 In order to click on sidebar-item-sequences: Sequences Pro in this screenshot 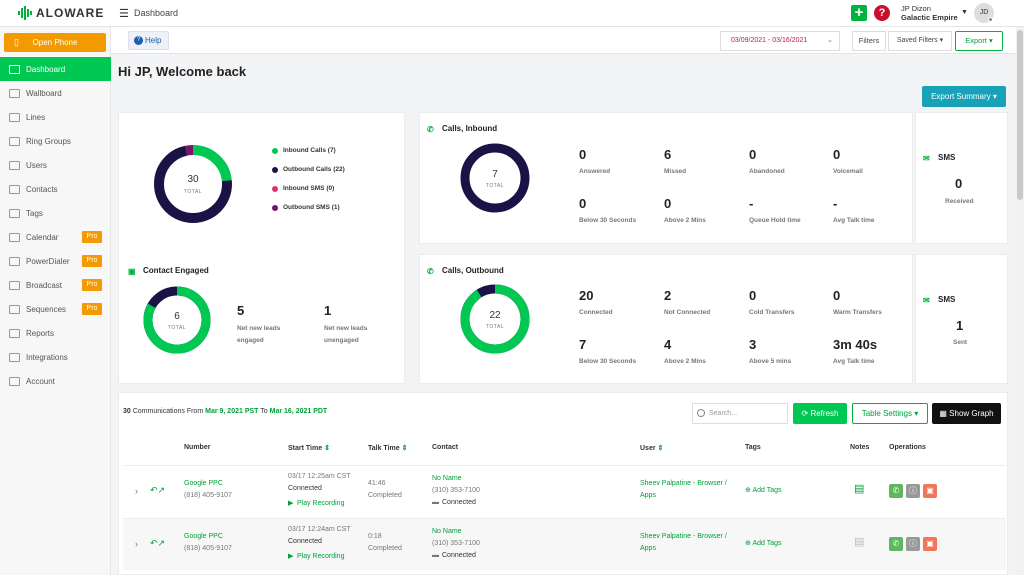, I will do `click(55, 309)`.